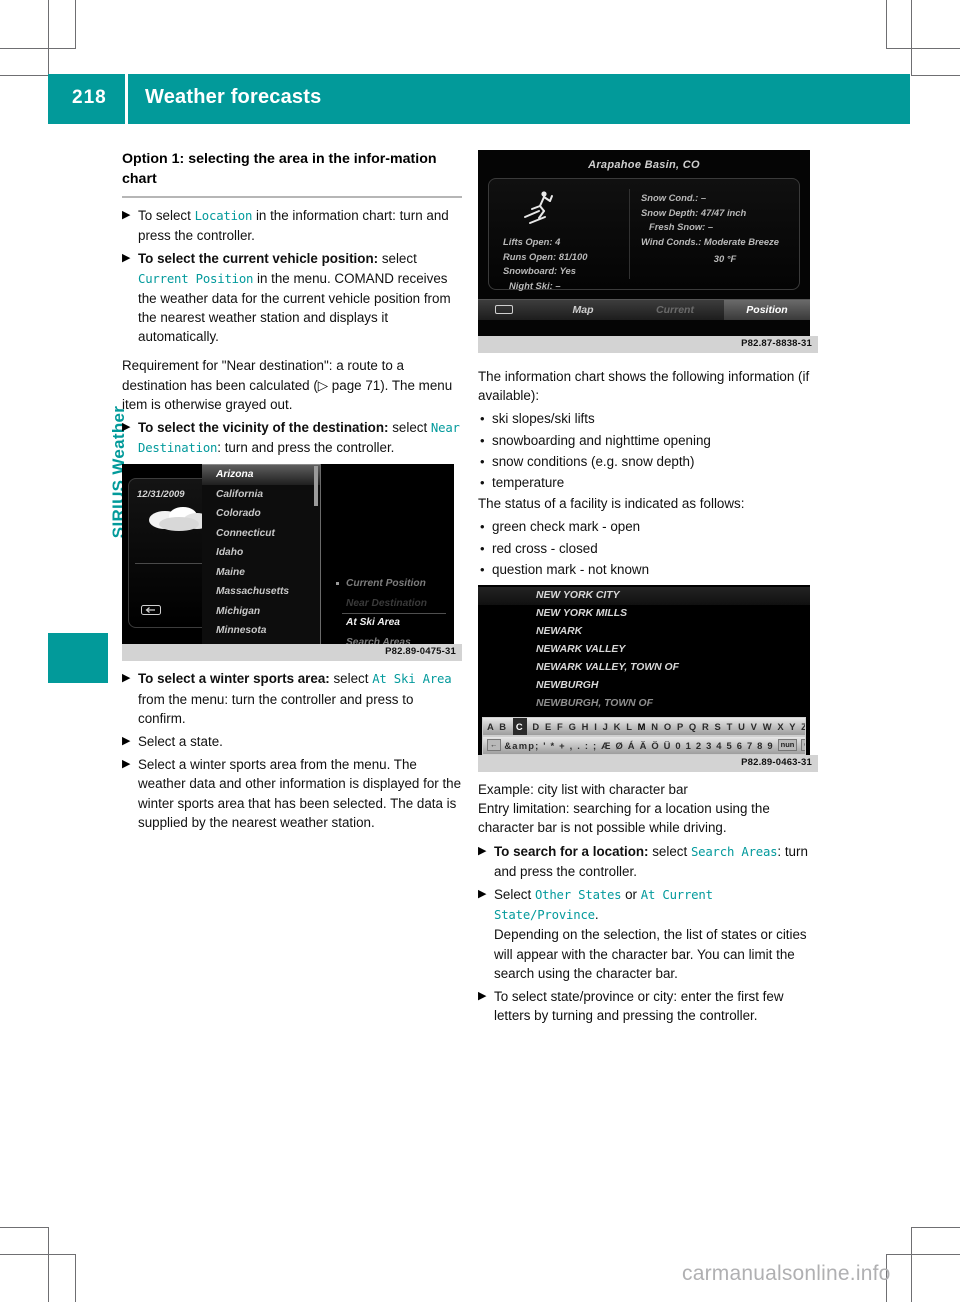  Describe the element at coordinates (391, 639) in the screenshot. I see `menu-item-search-areas: Search Areas` at that location.